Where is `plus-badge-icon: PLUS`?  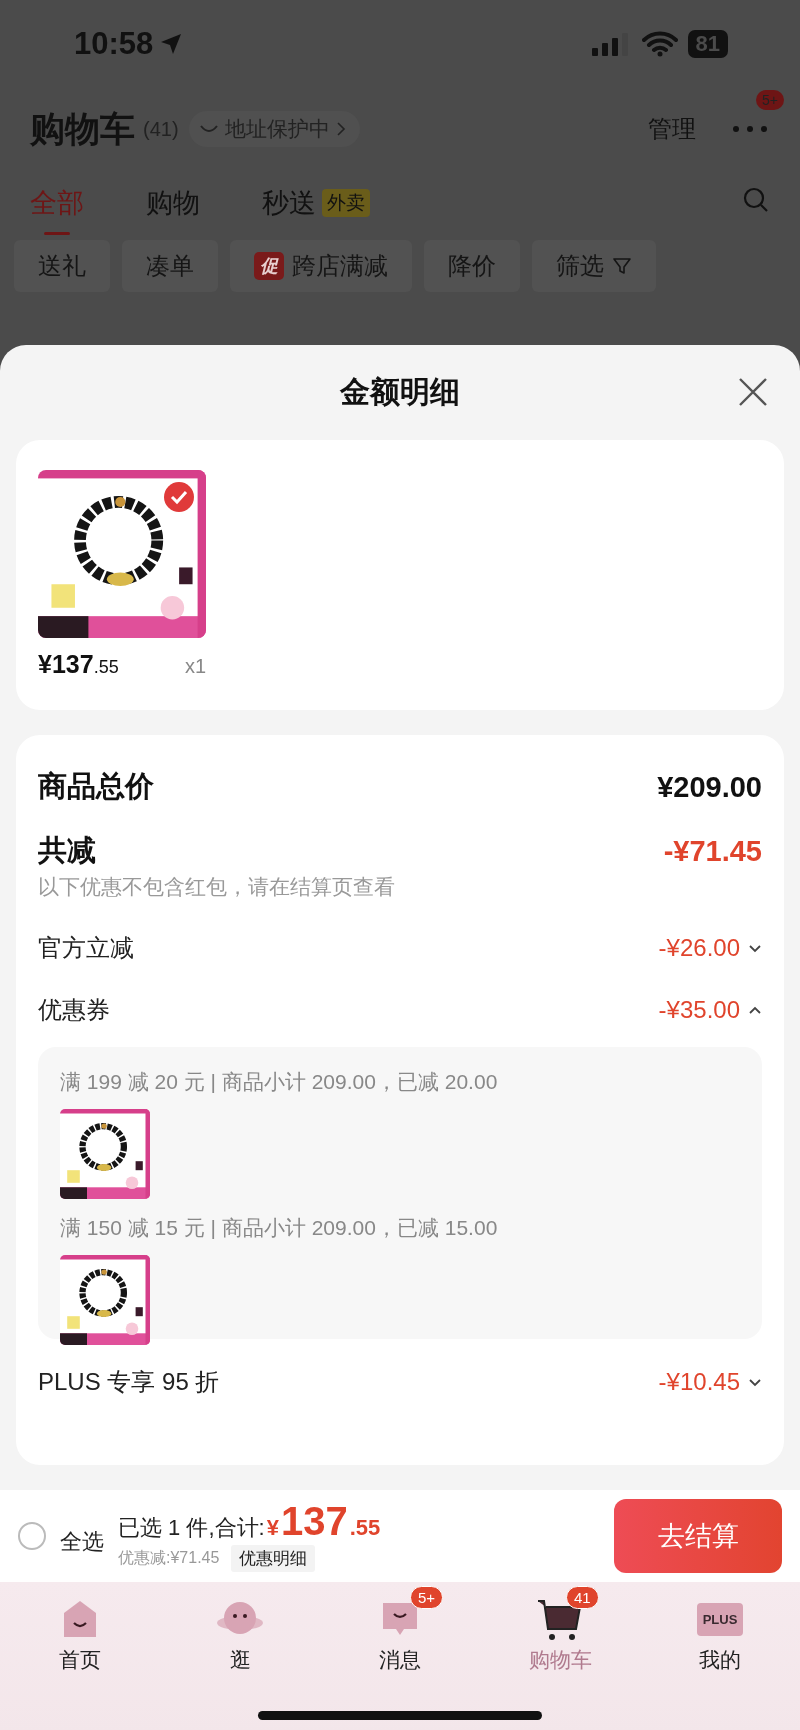 plus-badge-icon: PLUS is located at coordinates (720, 1619).